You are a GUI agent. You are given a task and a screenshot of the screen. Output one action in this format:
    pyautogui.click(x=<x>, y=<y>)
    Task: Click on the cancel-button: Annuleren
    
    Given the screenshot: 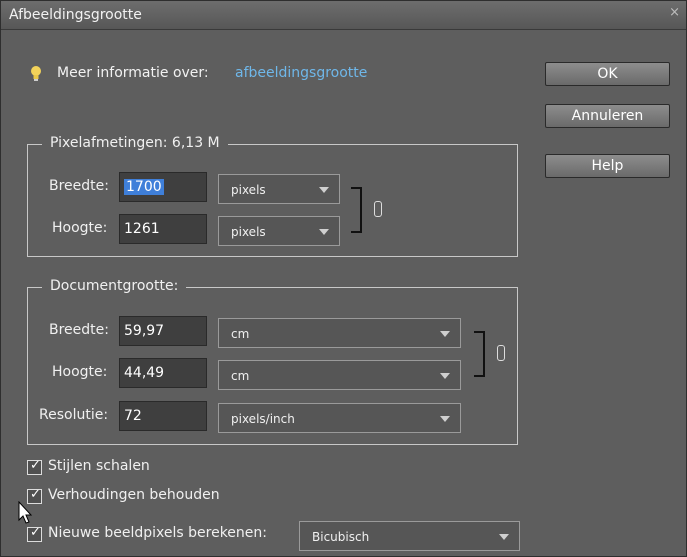 What is the action you would take?
    pyautogui.click(x=607, y=116)
    